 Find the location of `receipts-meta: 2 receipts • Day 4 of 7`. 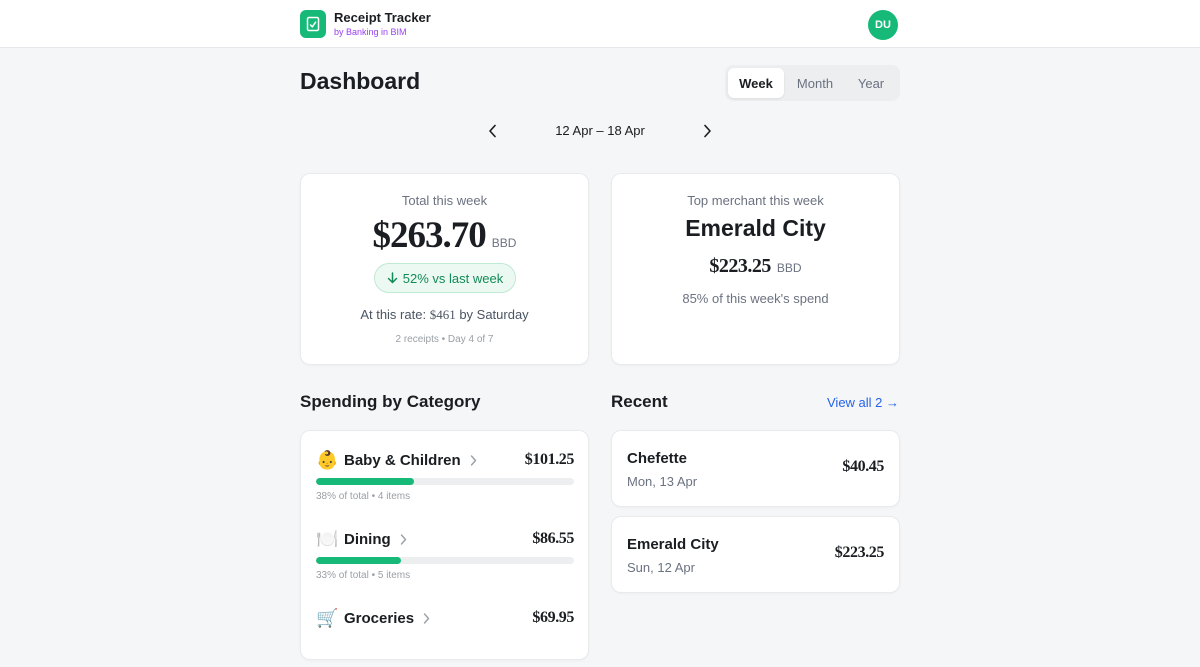

receipts-meta: 2 receipts • Day 4 of 7 is located at coordinates (444, 339).